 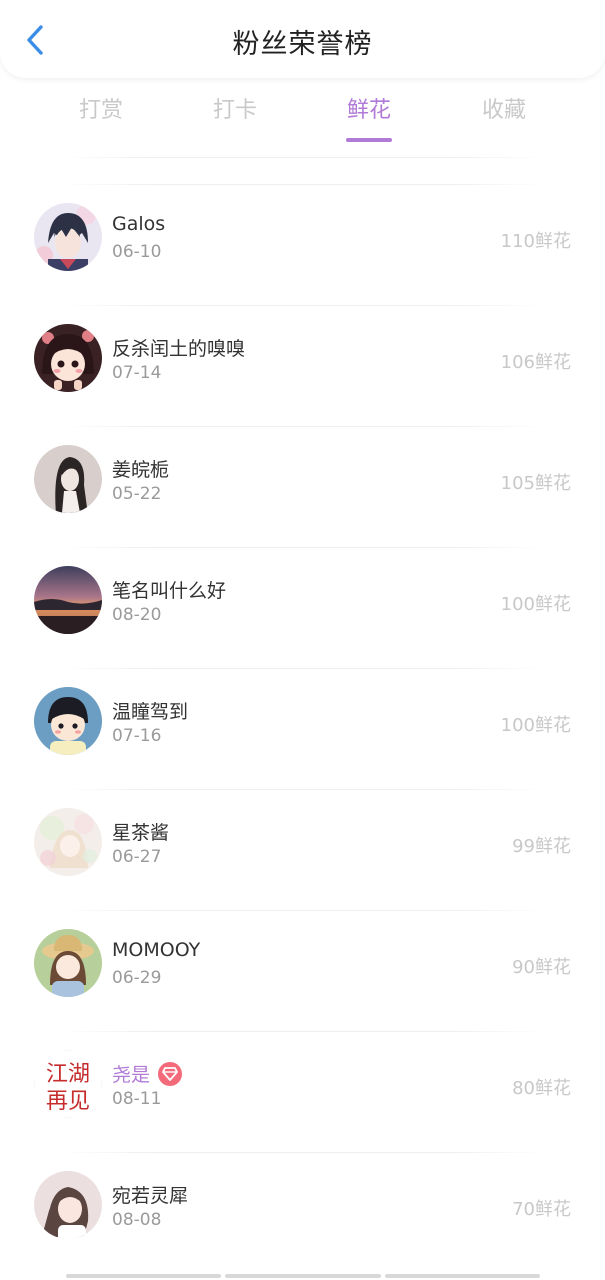 What do you see at coordinates (302, 486) in the screenshot?
I see `list-item: 姜皖栀 05-22 105鲜花` at bounding box center [302, 486].